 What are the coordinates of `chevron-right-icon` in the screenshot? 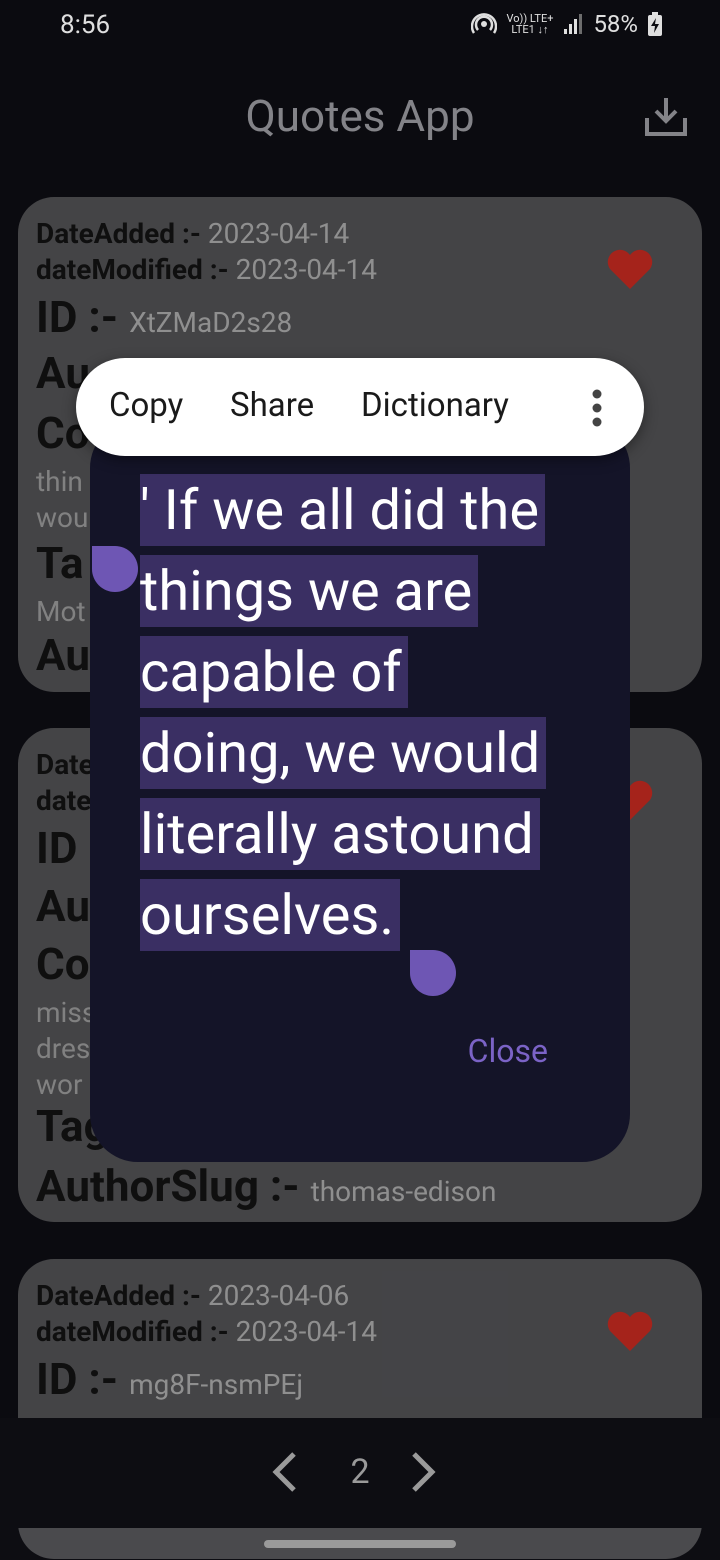 It's located at (424, 1472).